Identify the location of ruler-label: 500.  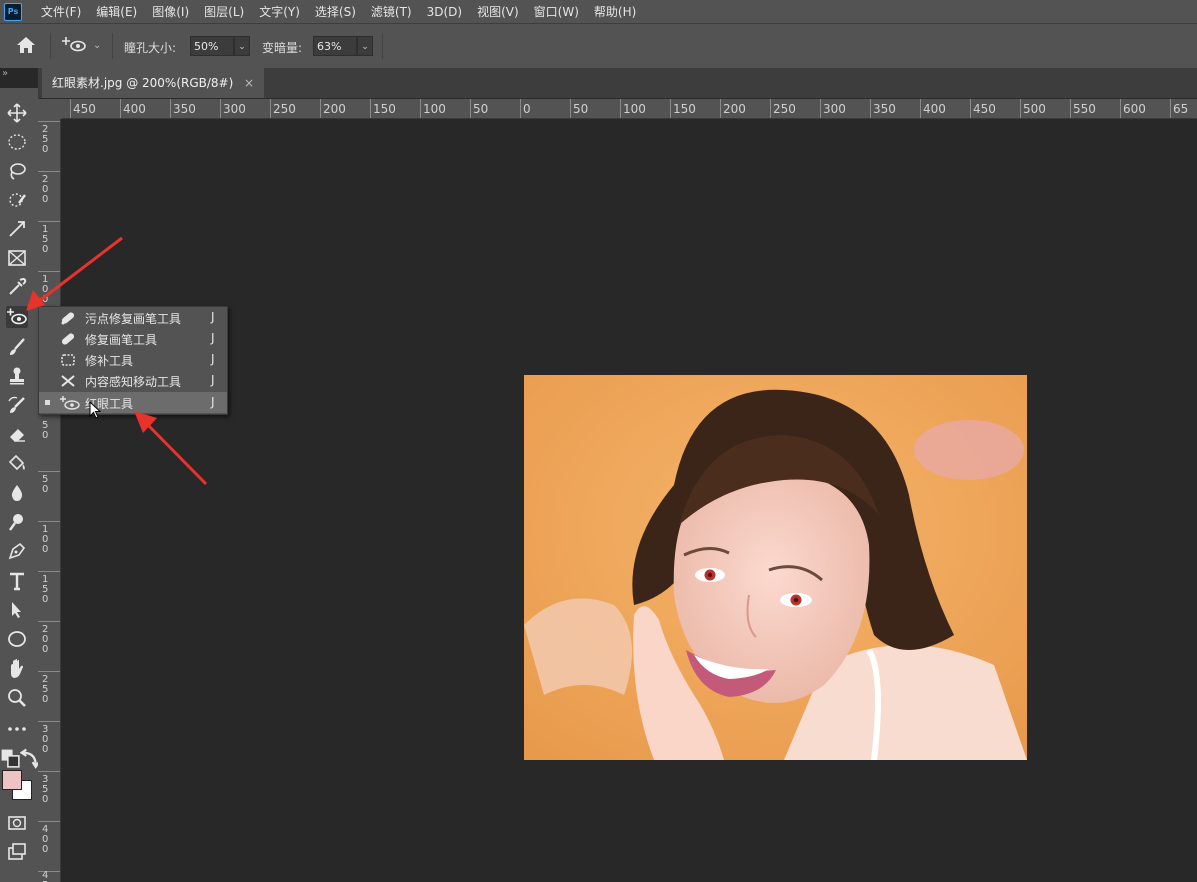
(1034, 109).